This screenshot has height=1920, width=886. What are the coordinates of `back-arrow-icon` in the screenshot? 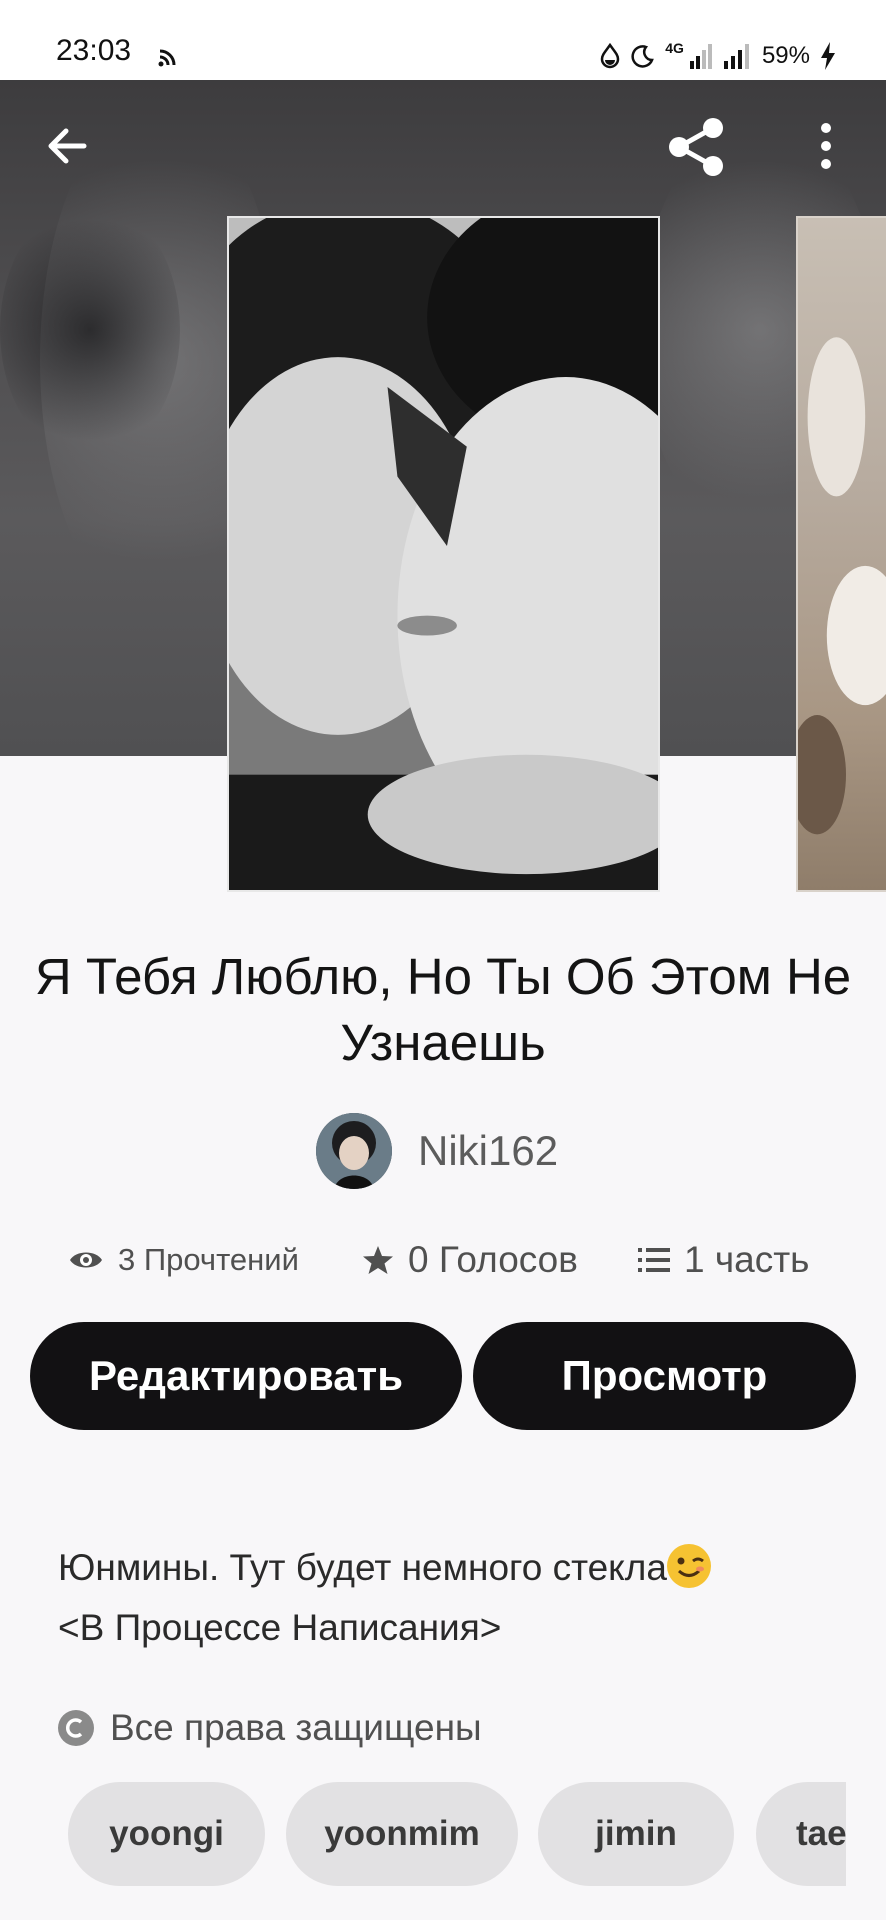 It's located at (68, 146).